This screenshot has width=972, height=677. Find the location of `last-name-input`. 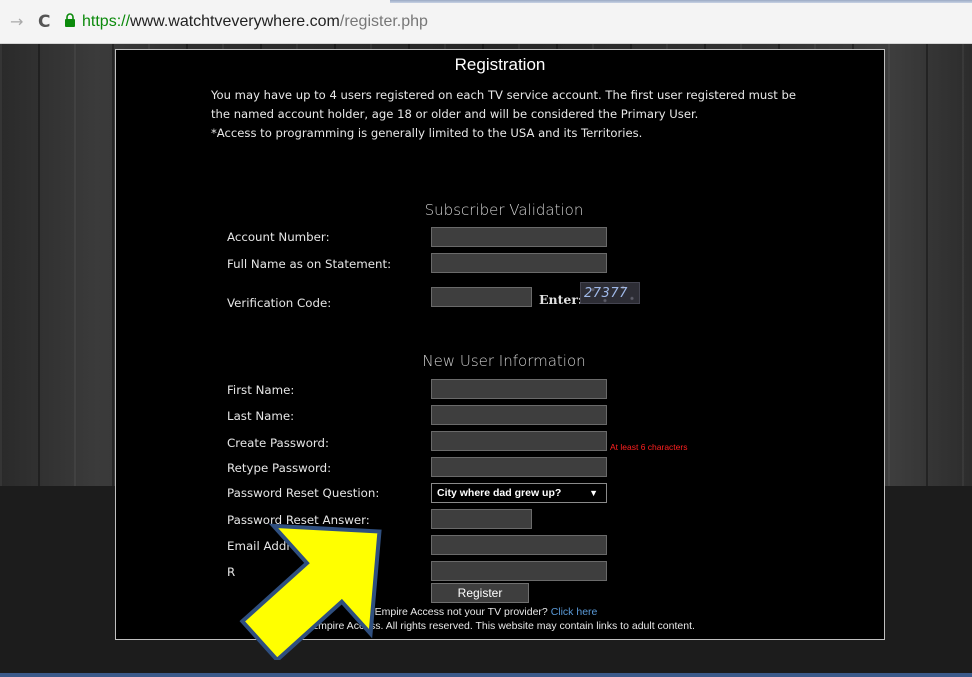

last-name-input is located at coordinates (519, 415).